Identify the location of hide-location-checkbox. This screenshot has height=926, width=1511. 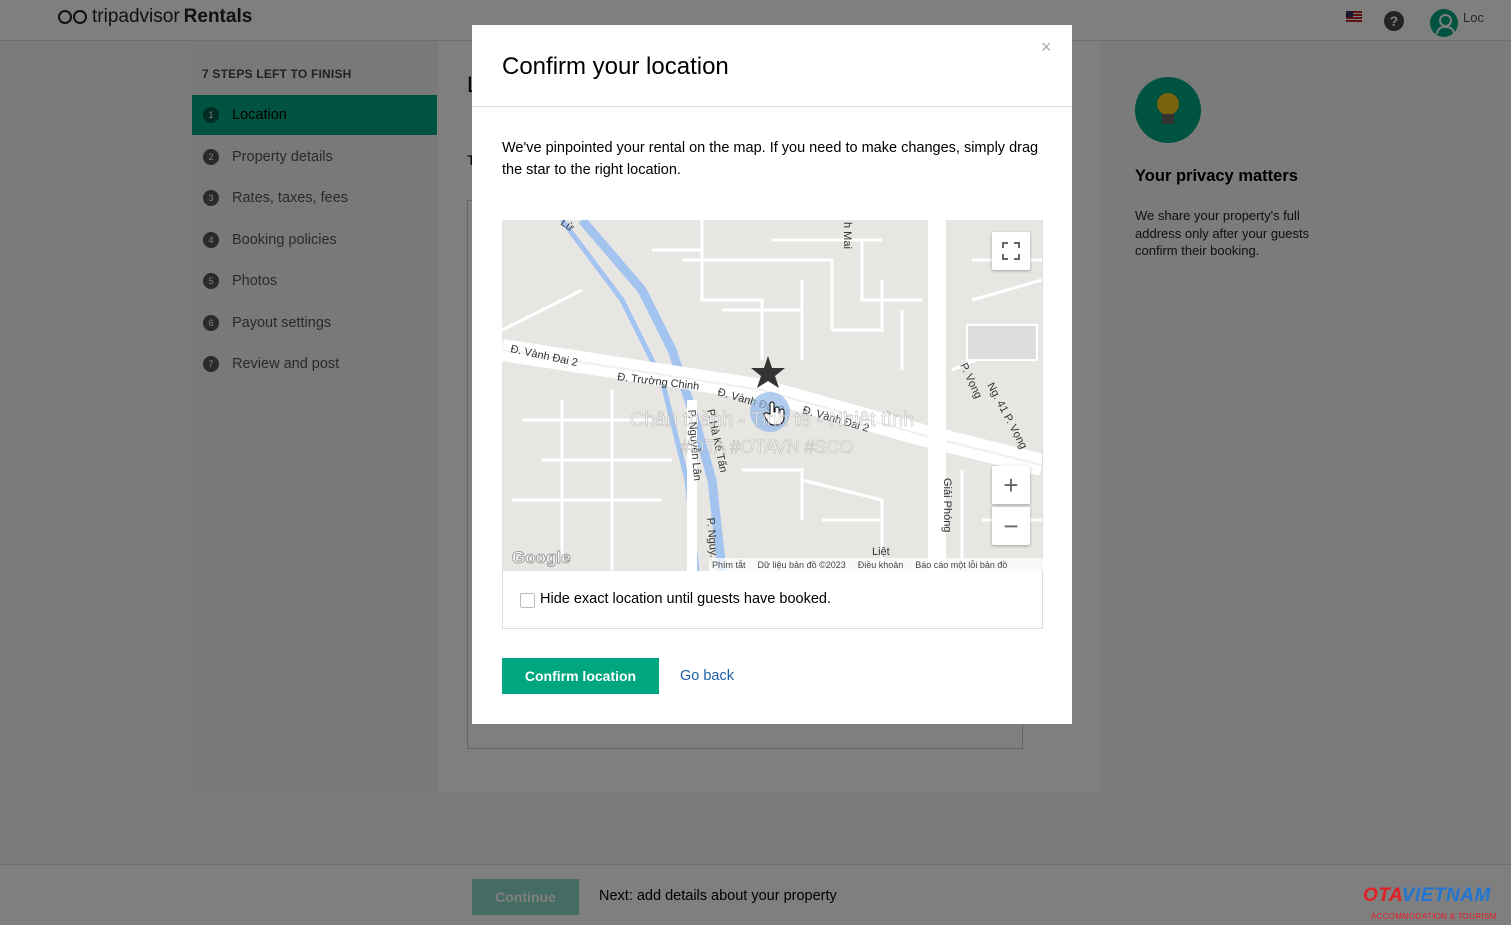
(527, 600).